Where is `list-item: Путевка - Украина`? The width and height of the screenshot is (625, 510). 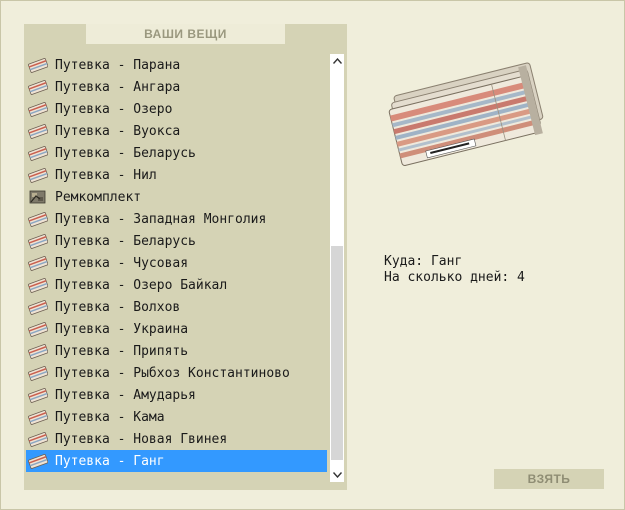 list-item: Путевка - Украина is located at coordinates (176, 329).